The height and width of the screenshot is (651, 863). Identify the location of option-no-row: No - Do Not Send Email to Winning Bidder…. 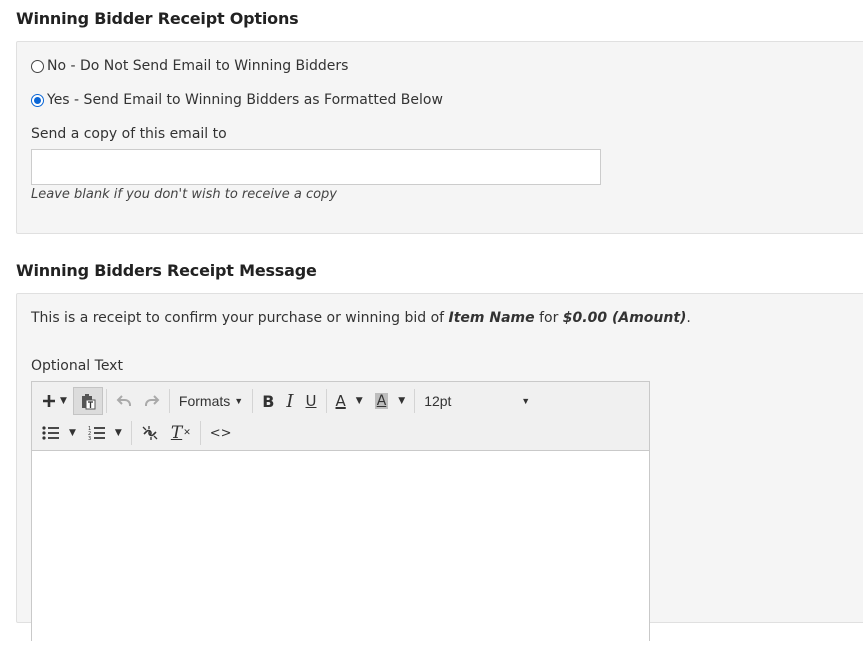
(189, 66).